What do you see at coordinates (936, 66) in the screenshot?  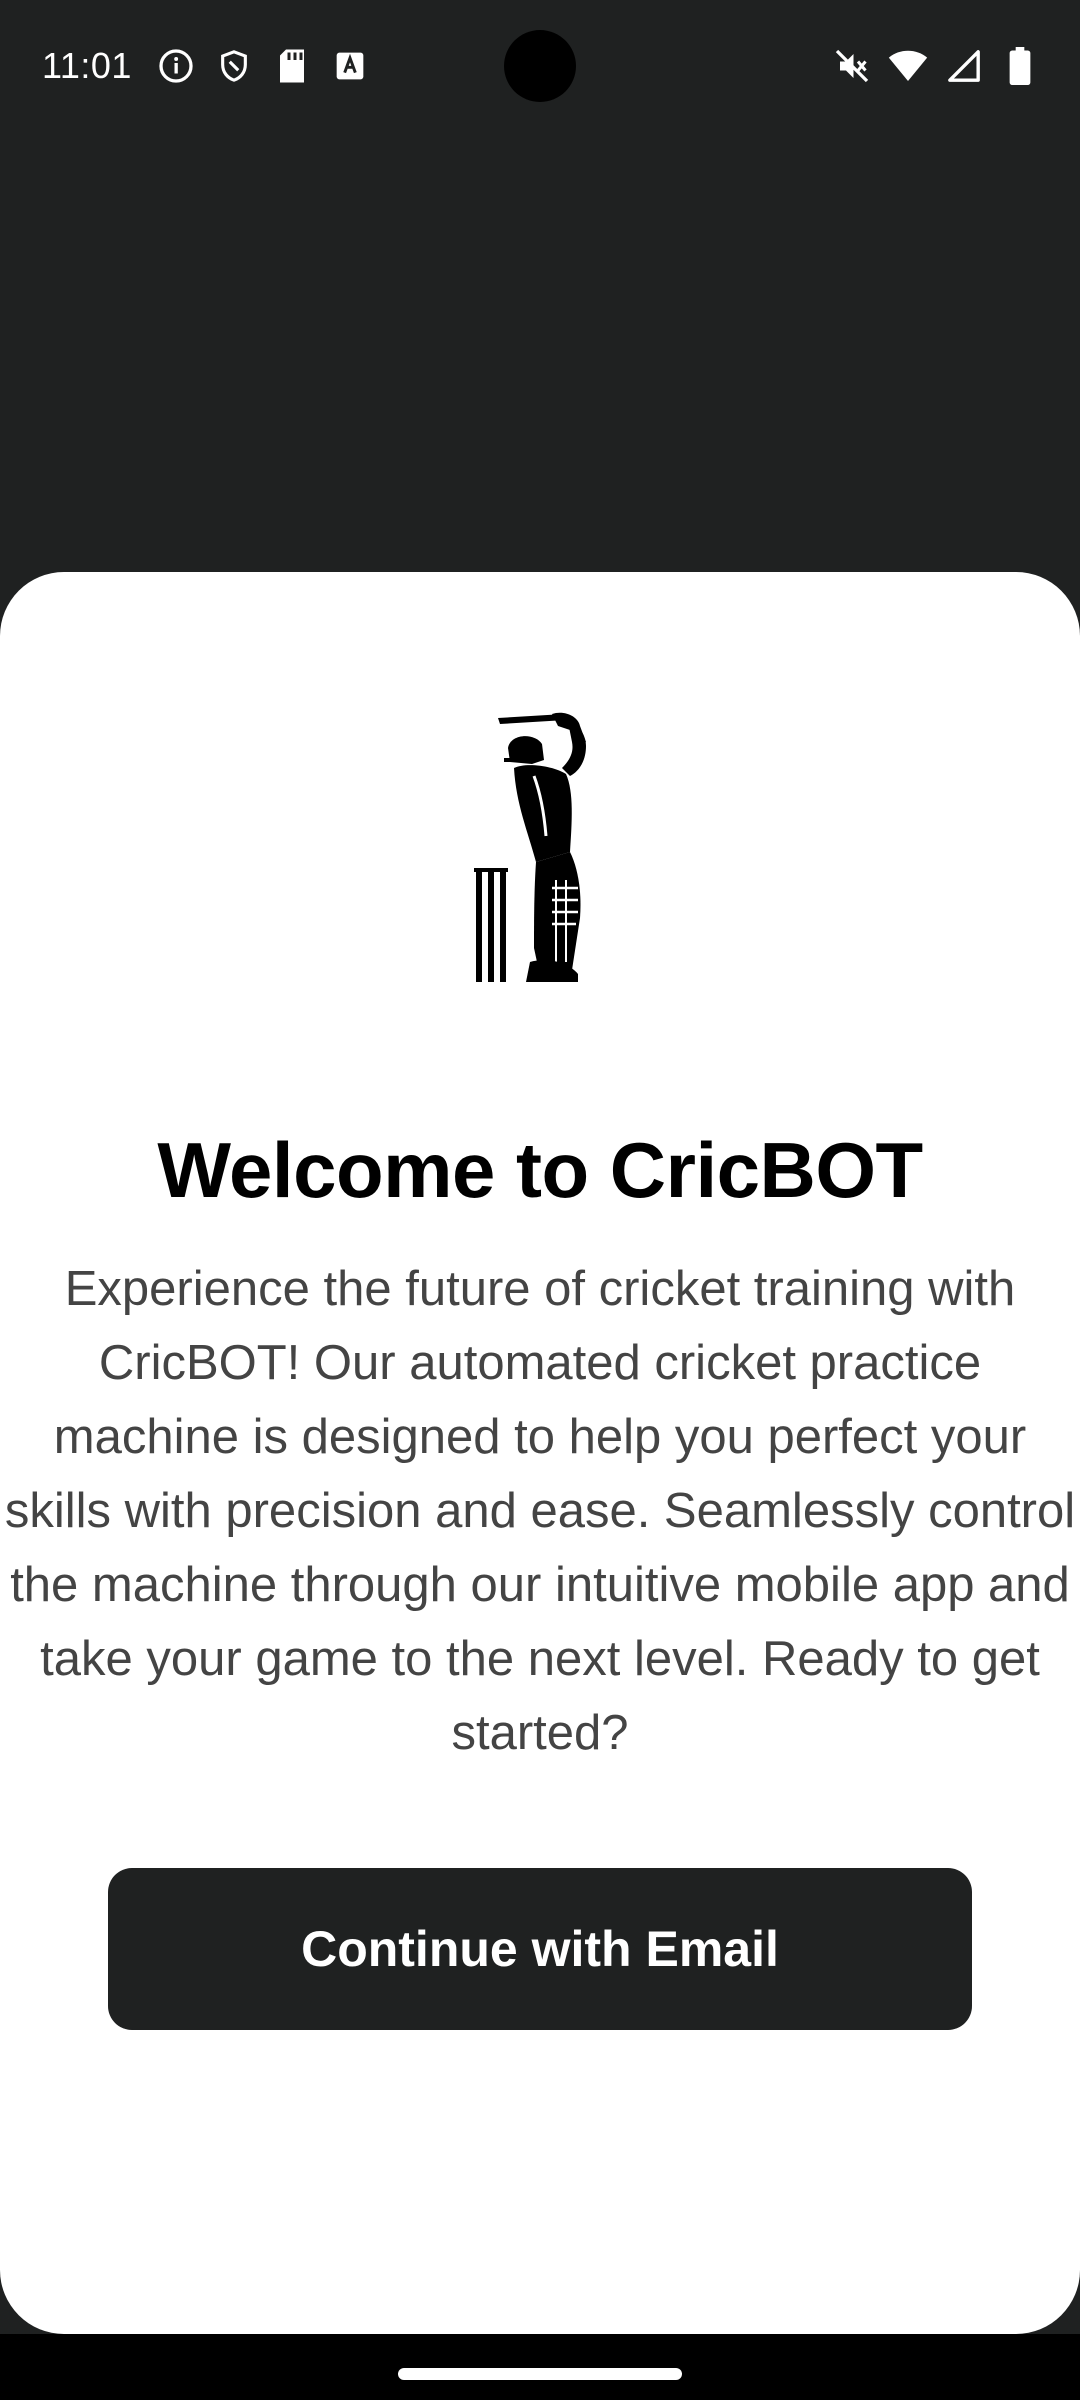 I see `status-icons-right` at bounding box center [936, 66].